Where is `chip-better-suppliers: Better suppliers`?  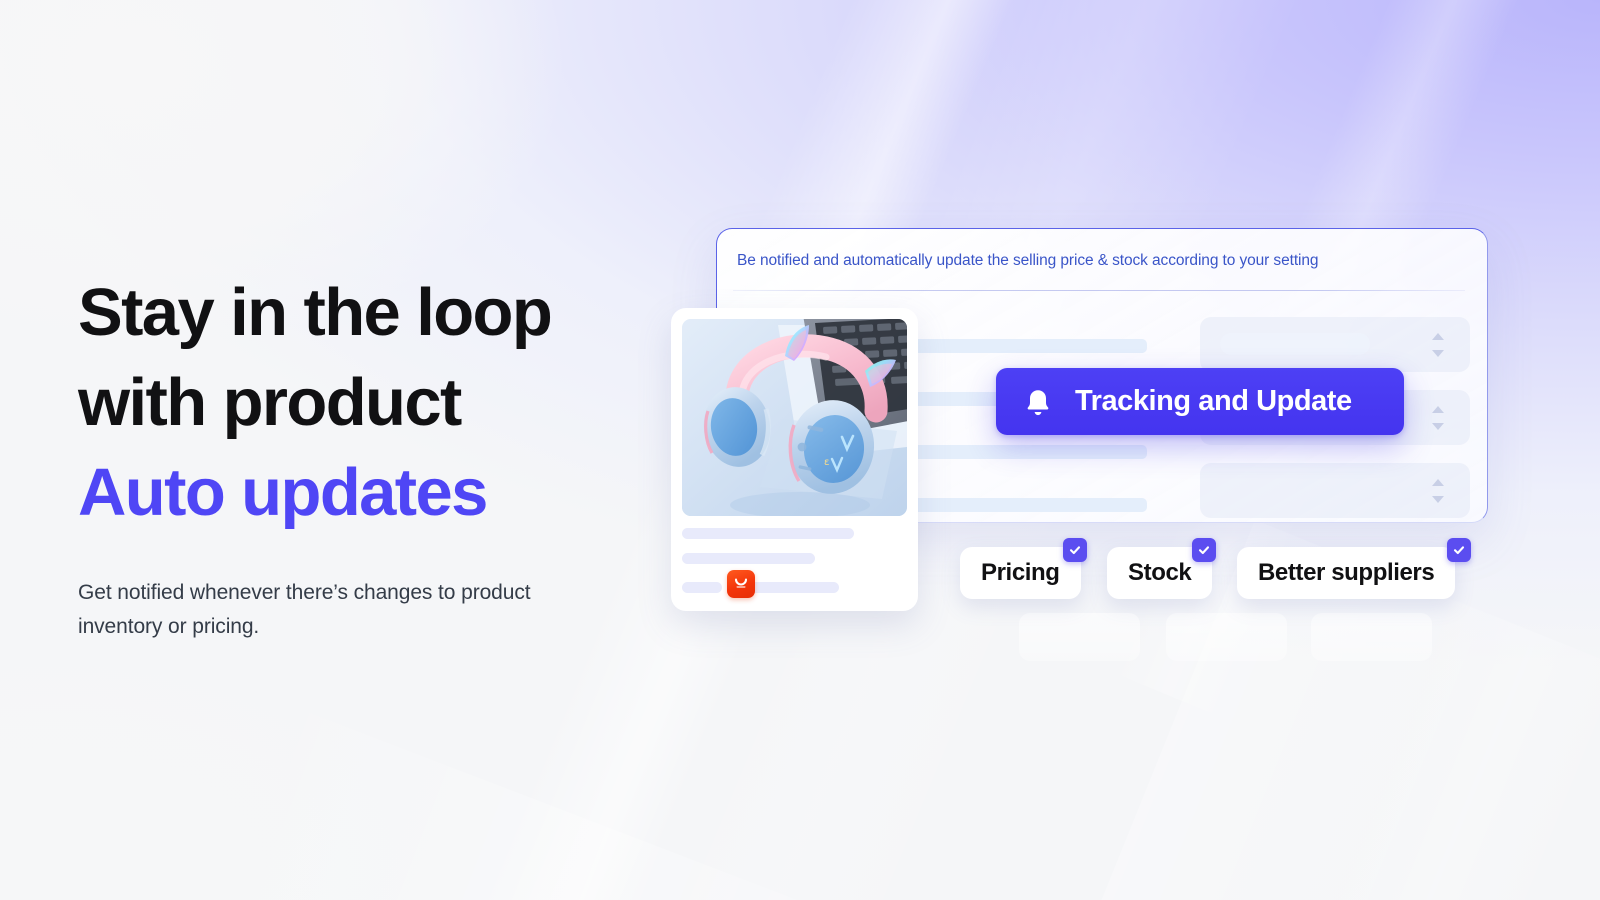
chip-better-suppliers: Better suppliers is located at coordinates (1346, 573).